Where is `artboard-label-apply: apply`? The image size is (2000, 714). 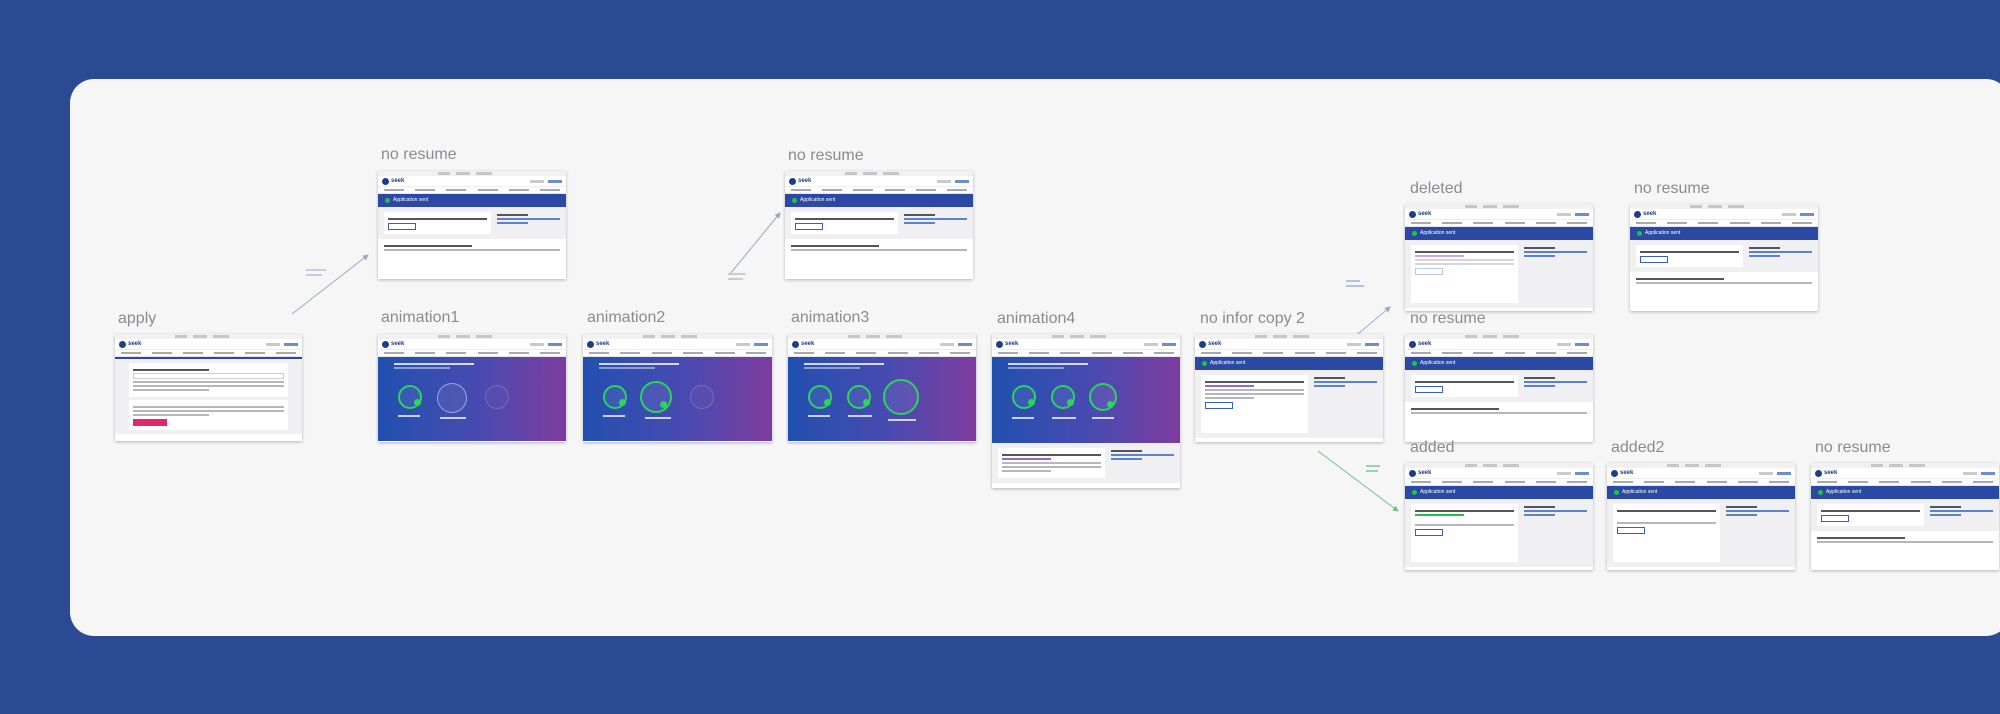 artboard-label-apply: apply is located at coordinates (137, 318).